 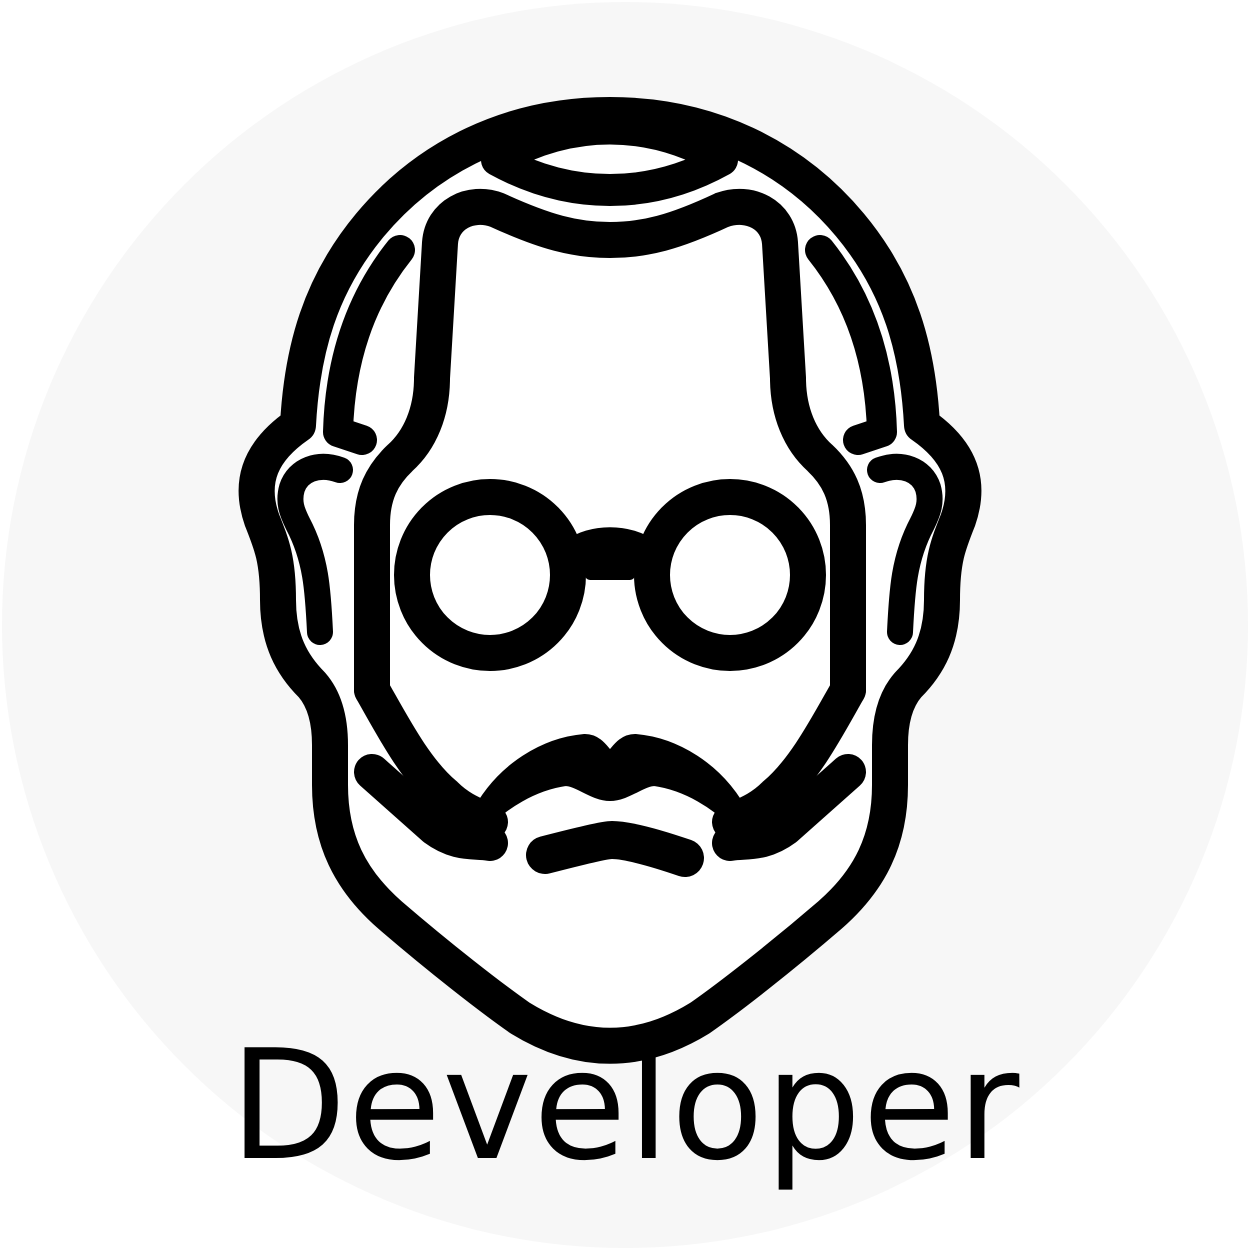 What do you see at coordinates (730, 575) in the screenshot?
I see `right-lens` at bounding box center [730, 575].